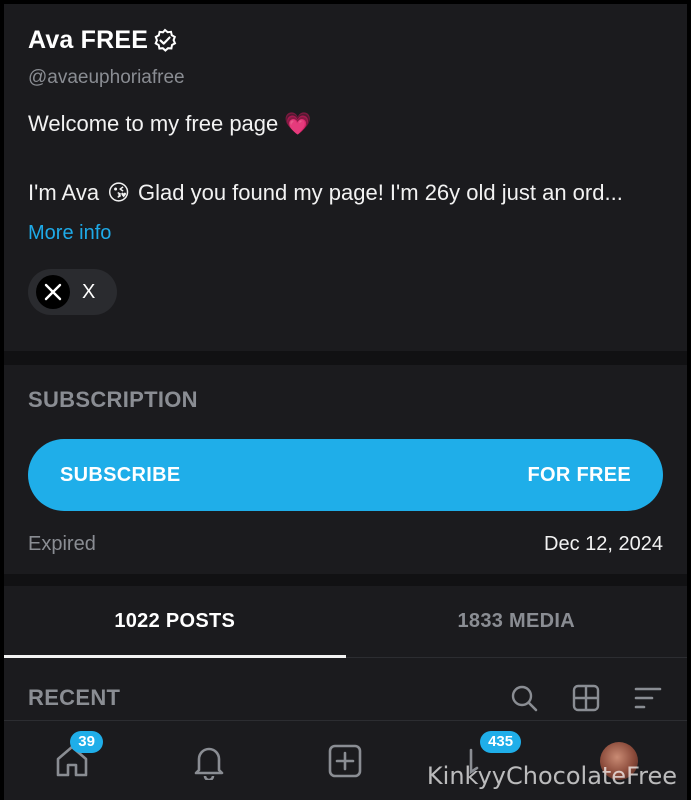 This screenshot has height=800, width=691. I want to click on content-tabs: 1022 POSTS 1833 MEDIA, so click(345, 622).